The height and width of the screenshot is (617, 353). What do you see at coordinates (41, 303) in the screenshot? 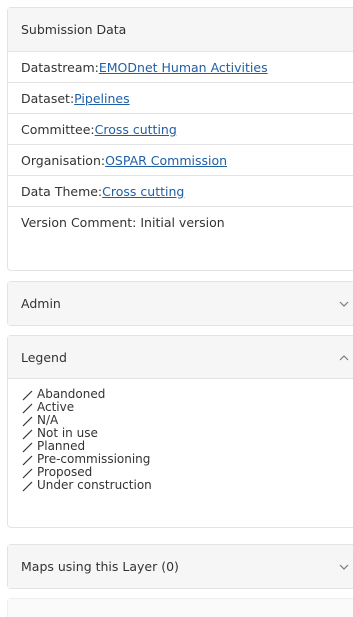
I see `admin-title: Admin` at bounding box center [41, 303].